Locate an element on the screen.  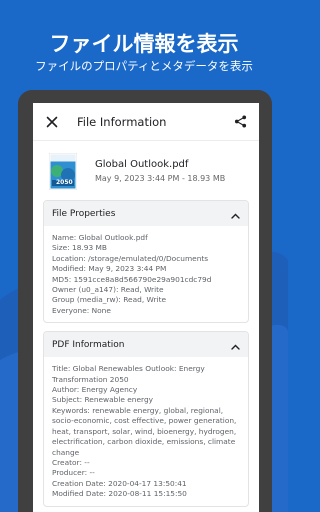
property-md5: MD5: 1591cce8a8d566790e29a901cdc79d is located at coordinates (132, 279).